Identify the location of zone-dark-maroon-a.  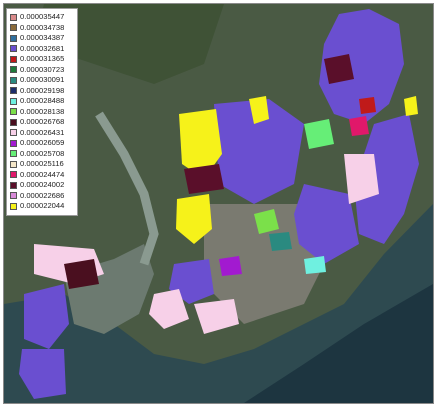
(81, 274).